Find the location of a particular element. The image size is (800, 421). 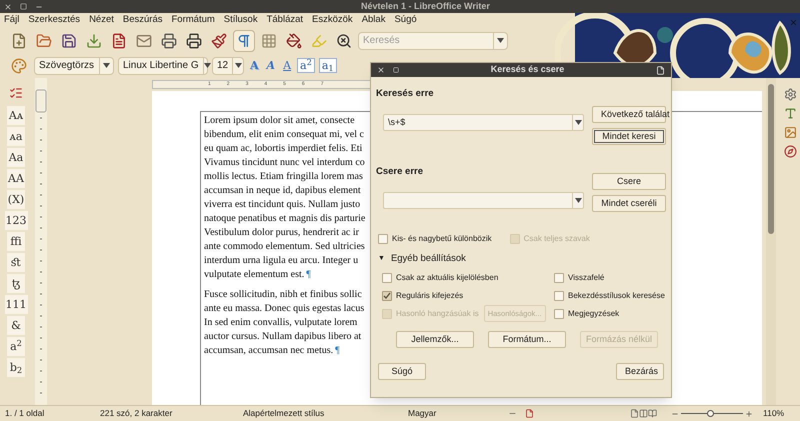

font-feature-button: 123 is located at coordinates (16, 220).